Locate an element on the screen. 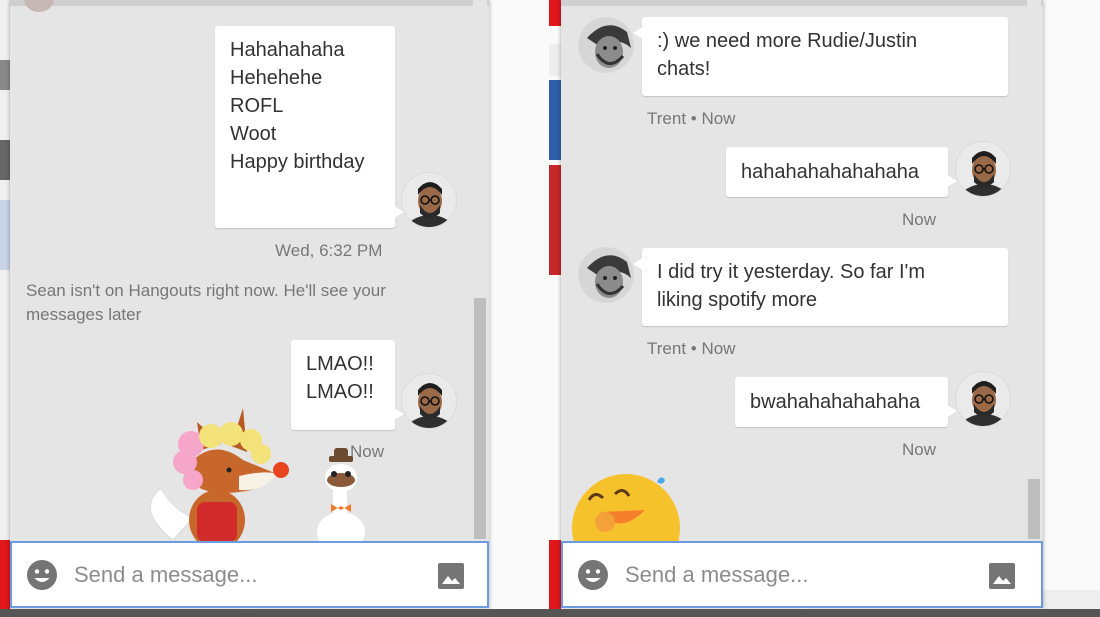  status-message-line: messages later is located at coordinates (84, 314).